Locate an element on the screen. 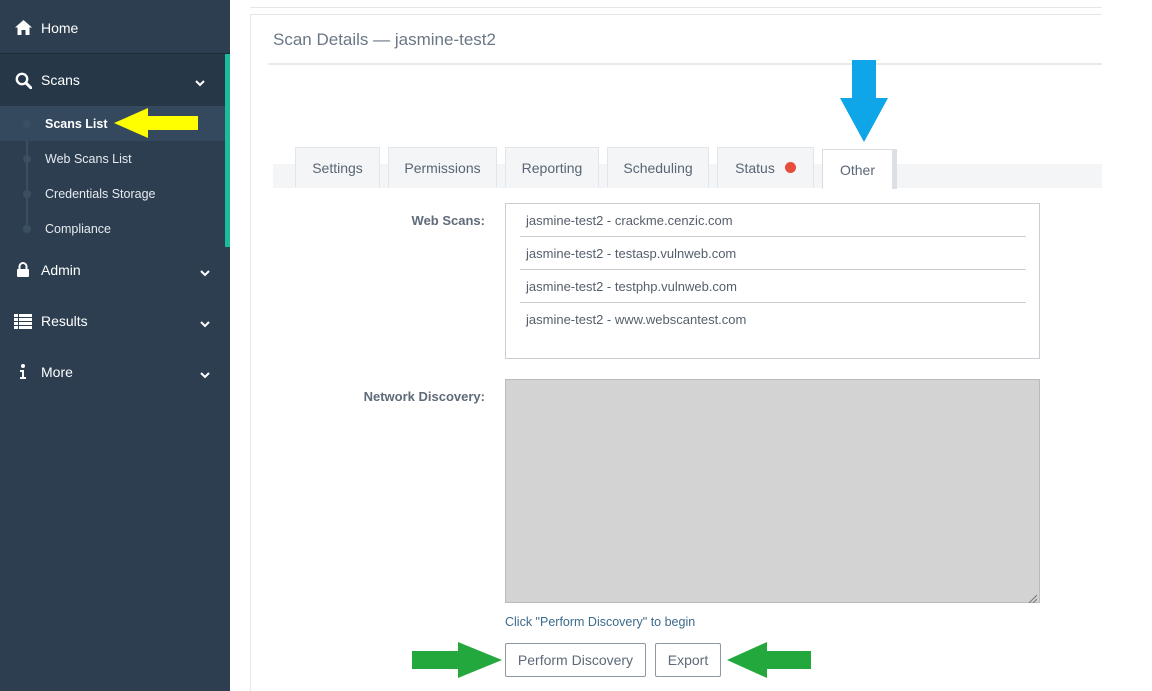 This screenshot has height=691, width=1152. sidebar-item-scans: Scans is located at coordinates (115, 80).